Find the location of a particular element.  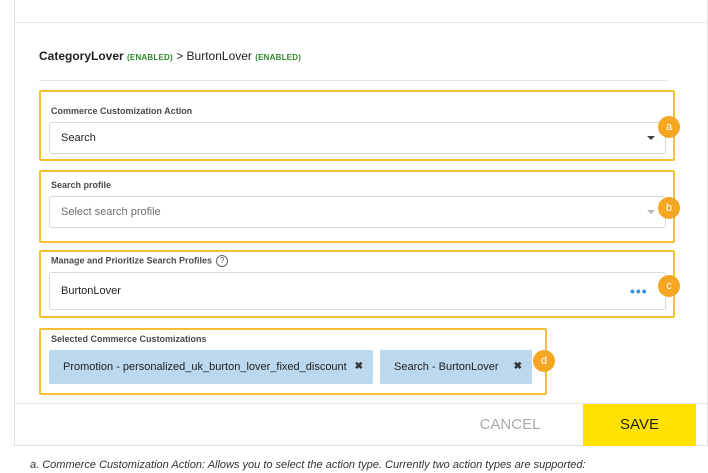

more-options-icon: ••• is located at coordinates (639, 291).